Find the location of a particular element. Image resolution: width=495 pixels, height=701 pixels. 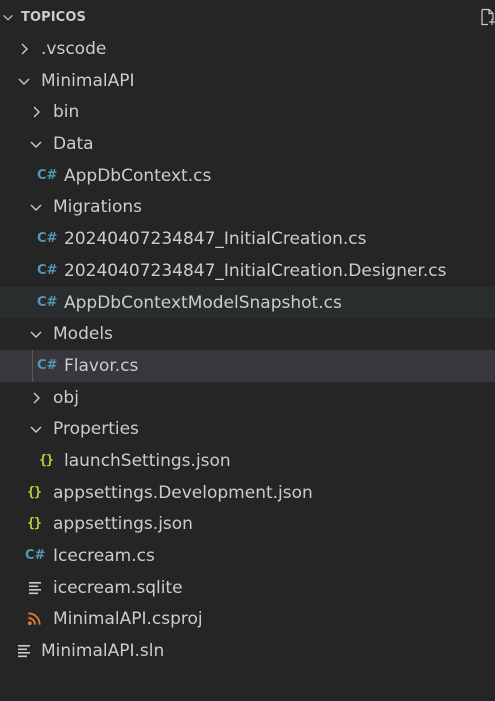

tree-item-label: Models is located at coordinates (83, 334).